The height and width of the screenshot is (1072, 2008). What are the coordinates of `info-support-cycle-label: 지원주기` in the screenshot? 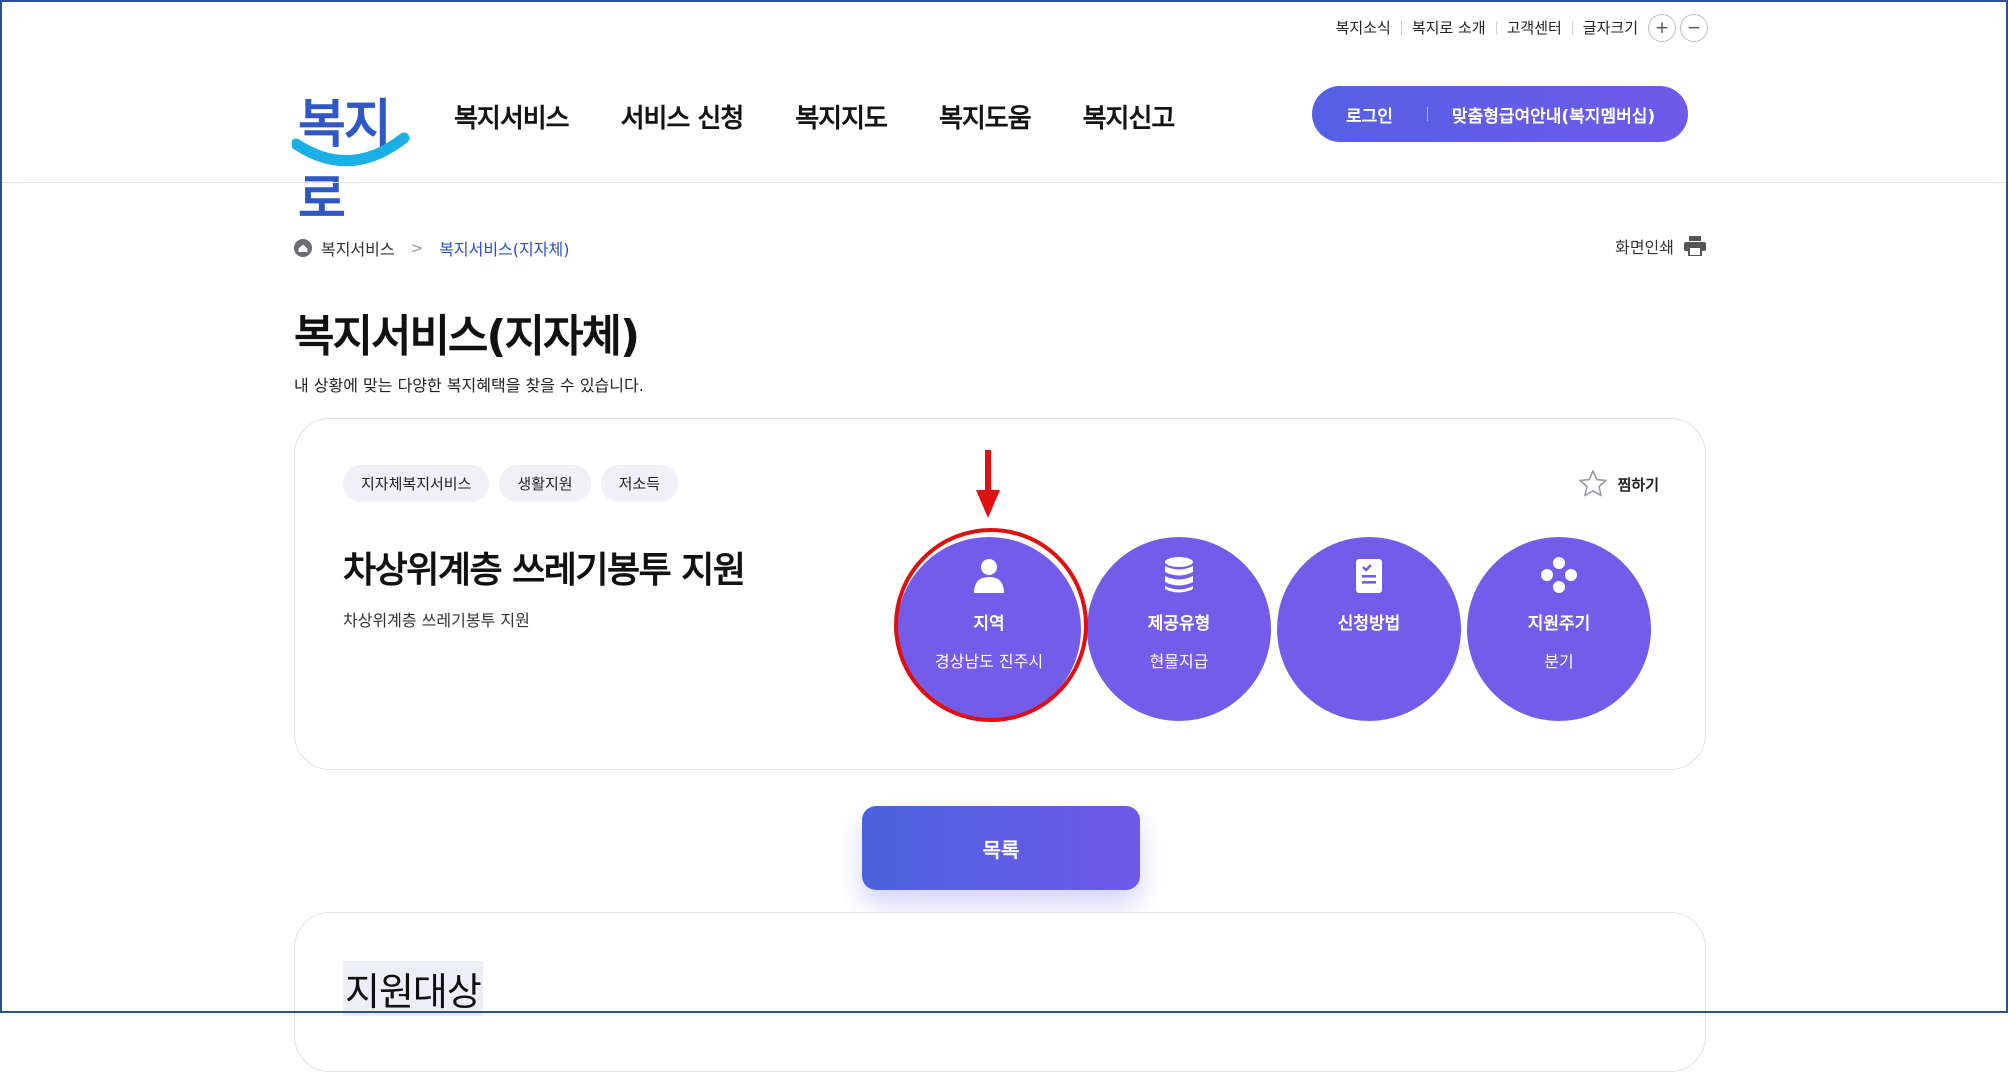 It's located at (1559, 624).